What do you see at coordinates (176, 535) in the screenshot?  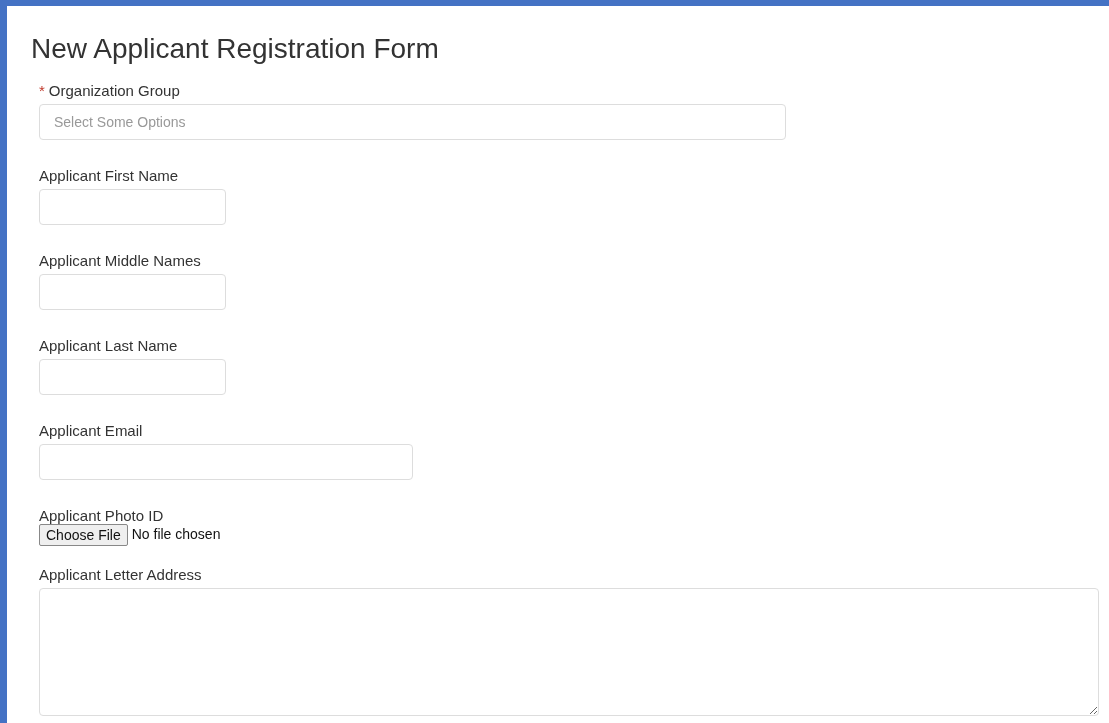 I see `file-status: No file chosen` at bounding box center [176, 535].